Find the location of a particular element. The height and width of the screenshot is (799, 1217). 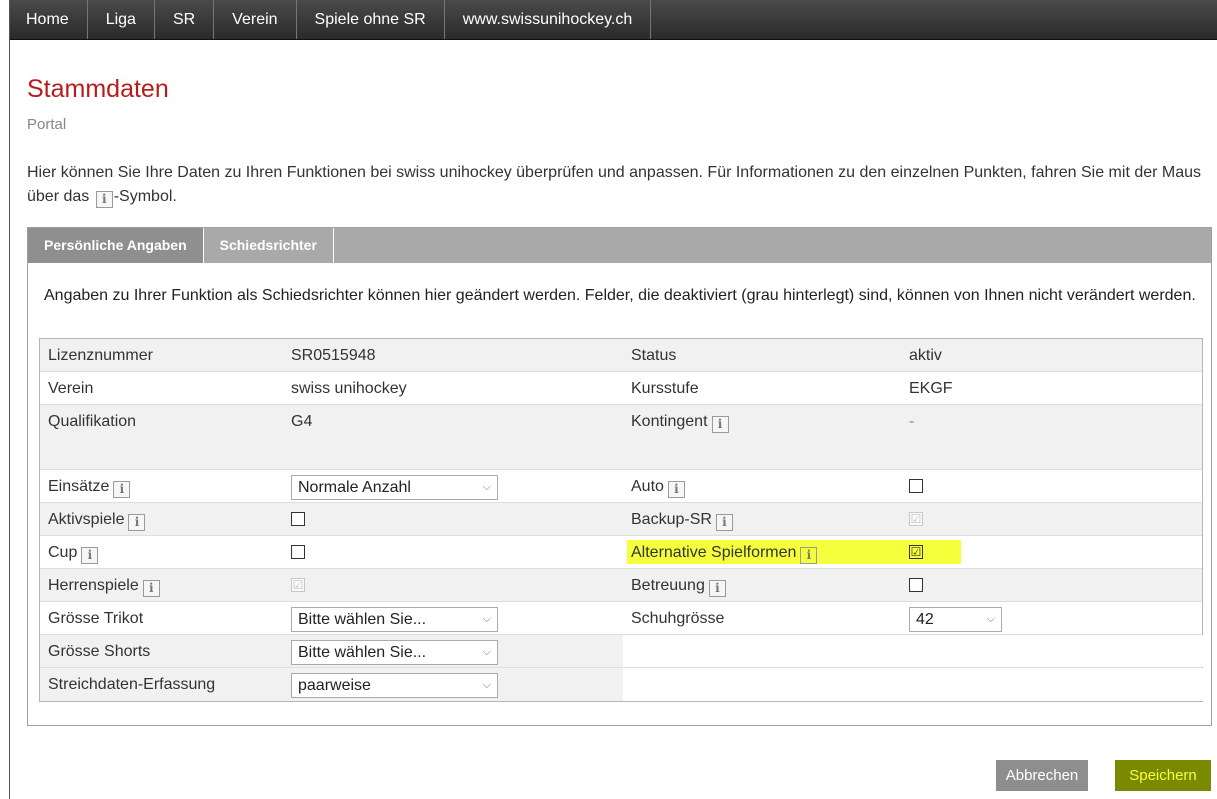

einsaetze-label: Einsätze is located at coordinates (79, 486).